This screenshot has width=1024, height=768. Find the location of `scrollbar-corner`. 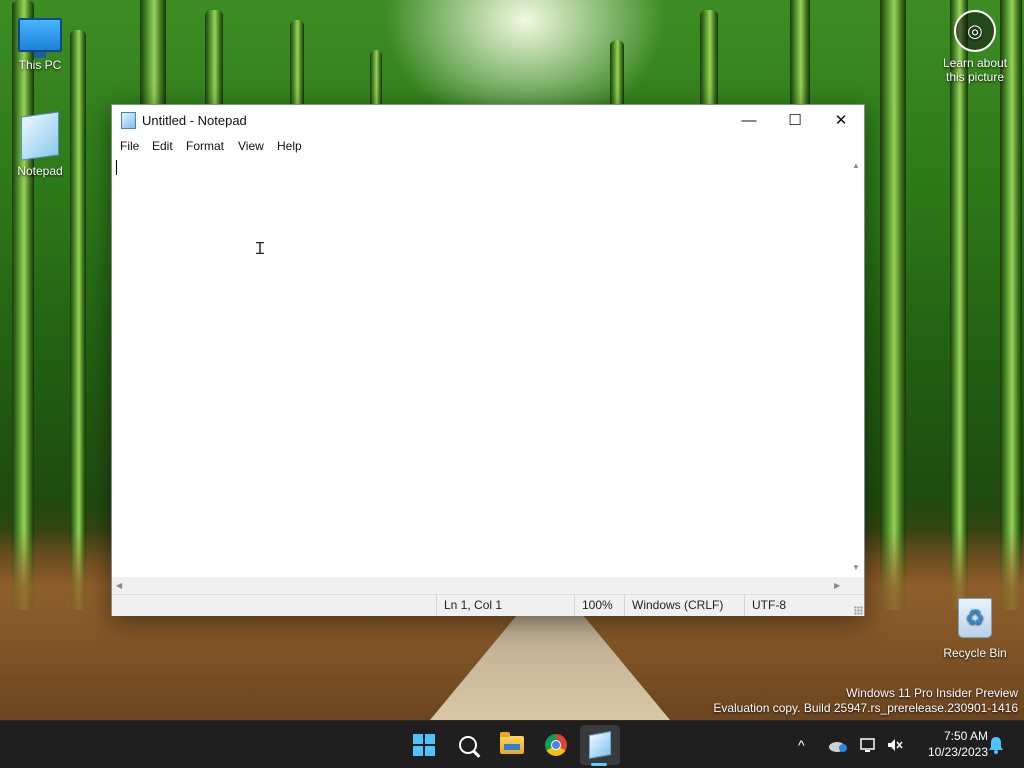

scrollbar-corner is located at coordinates (855, 585).